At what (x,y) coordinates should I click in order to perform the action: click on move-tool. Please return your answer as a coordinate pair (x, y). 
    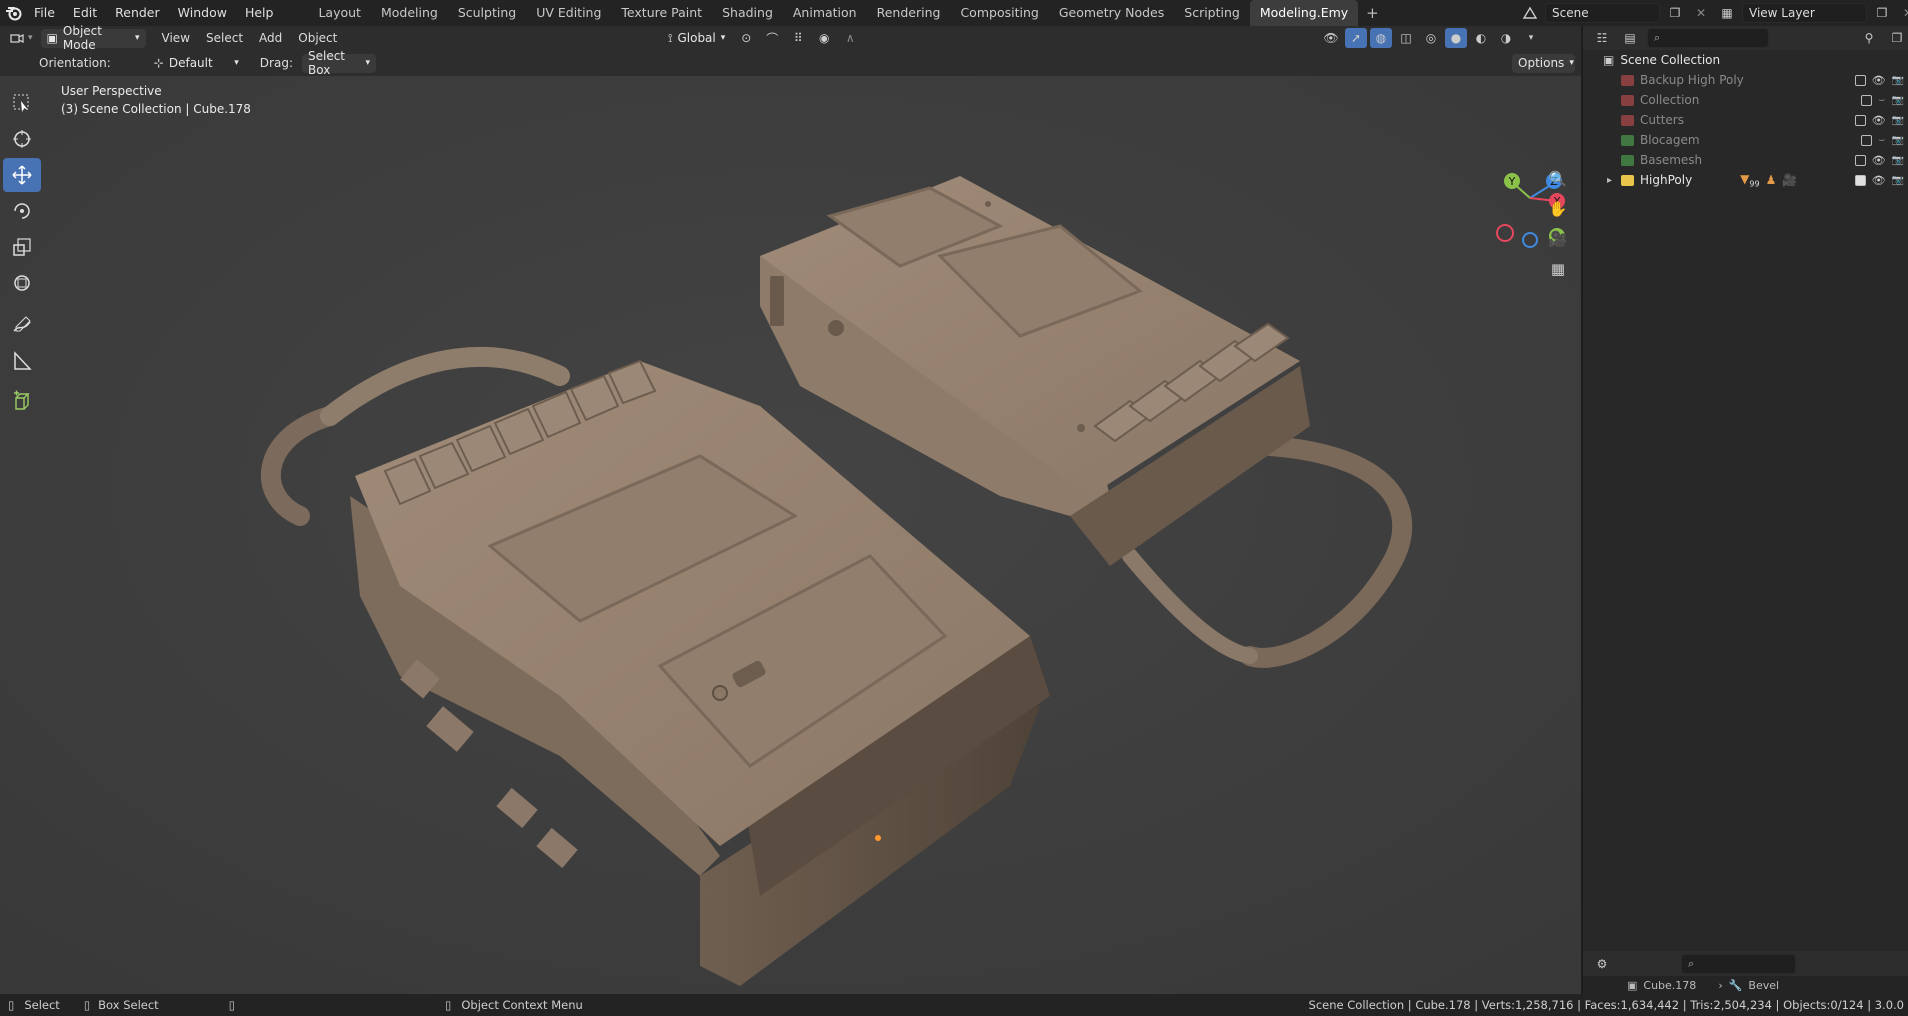
    Looking at the image, I should click on (22, 175).